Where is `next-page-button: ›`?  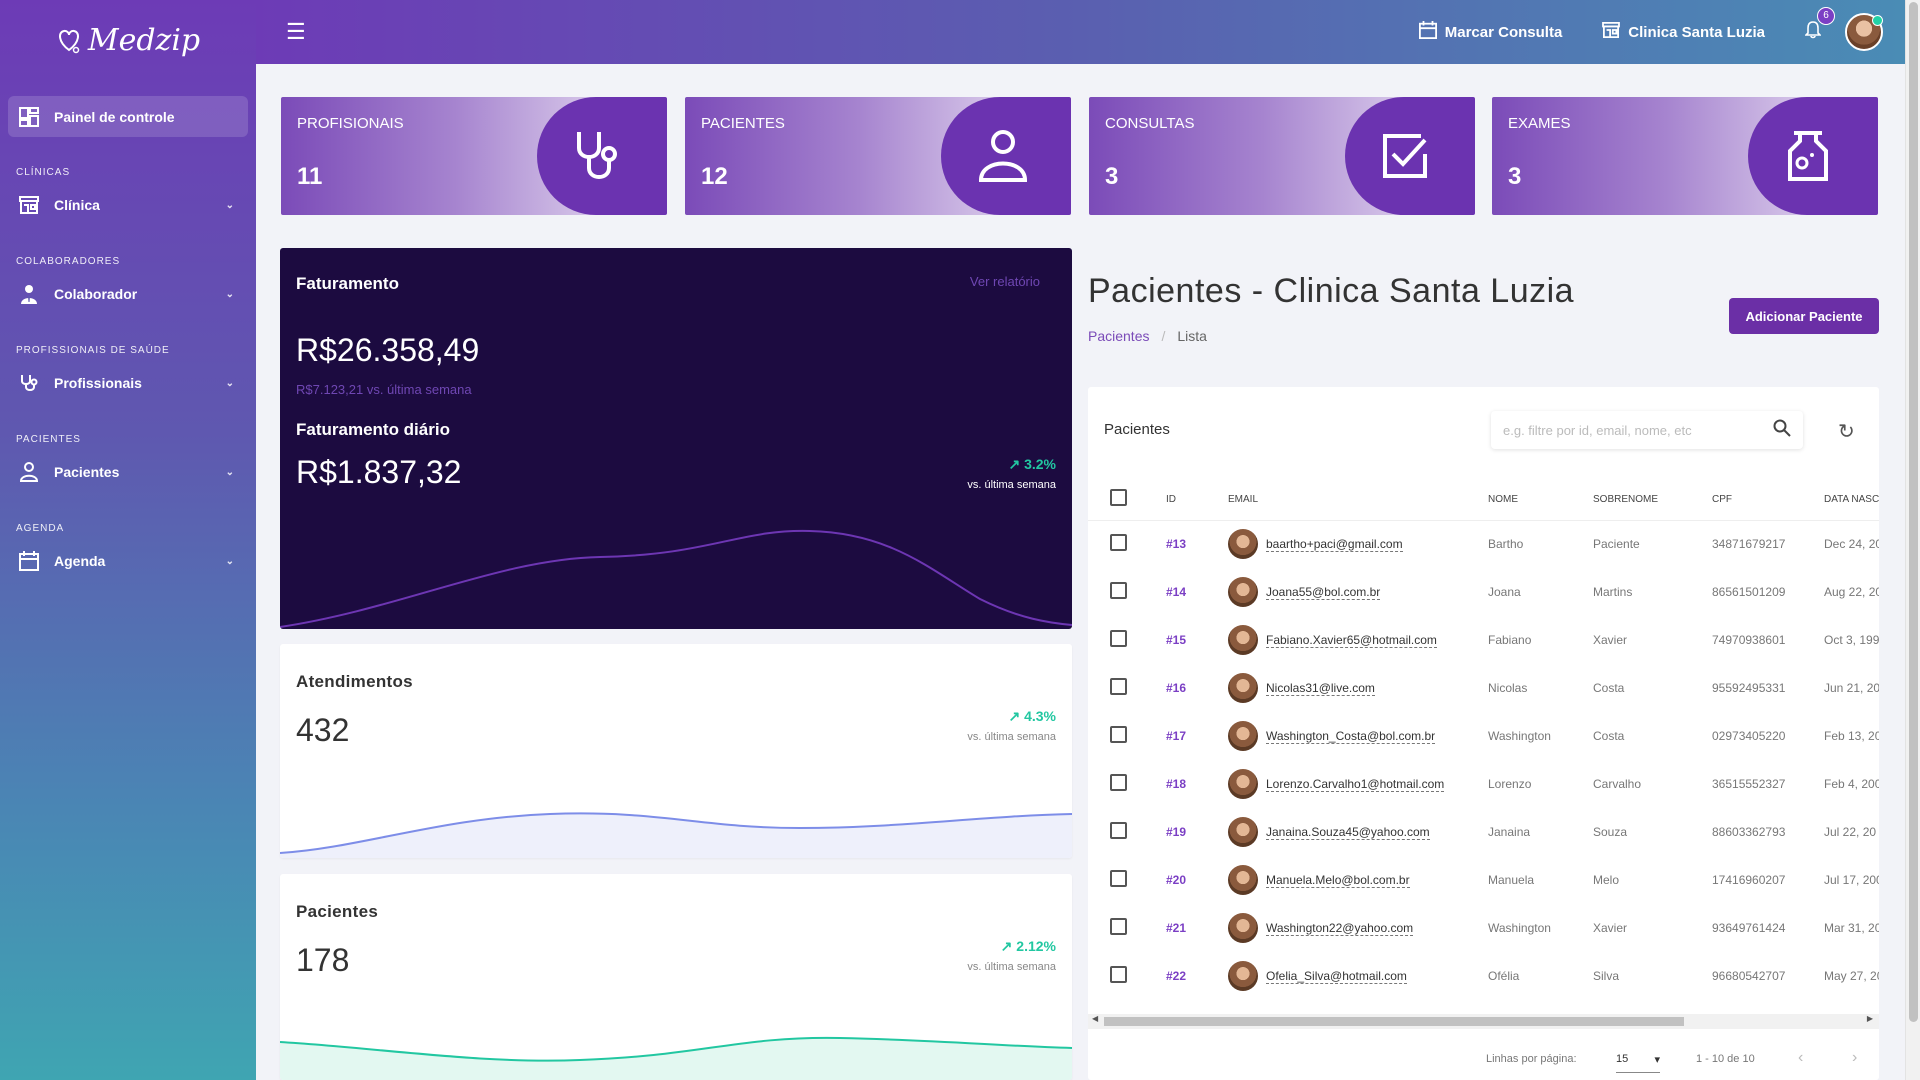
next-page-button: › is located at coordinates (1854, 1058).